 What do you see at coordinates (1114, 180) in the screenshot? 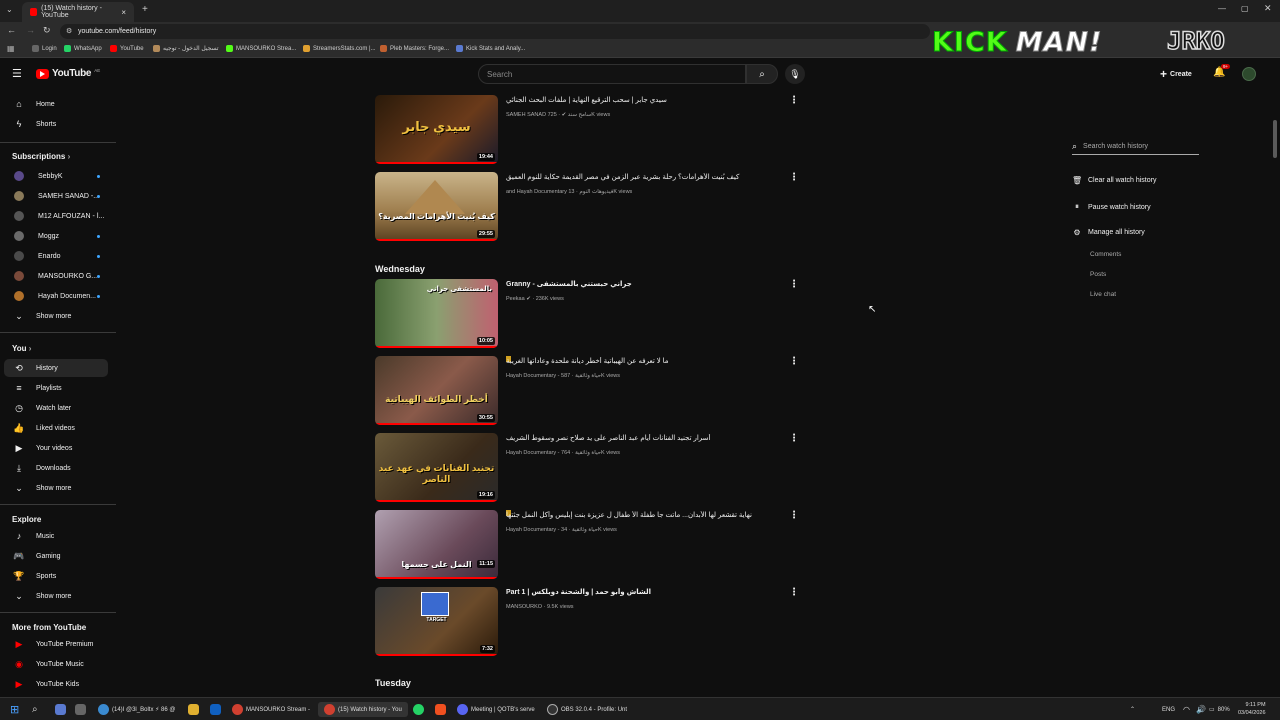
I see `clear-all-history-button: 🗑 Clear all watch history` at bounding box center [1114, 180].